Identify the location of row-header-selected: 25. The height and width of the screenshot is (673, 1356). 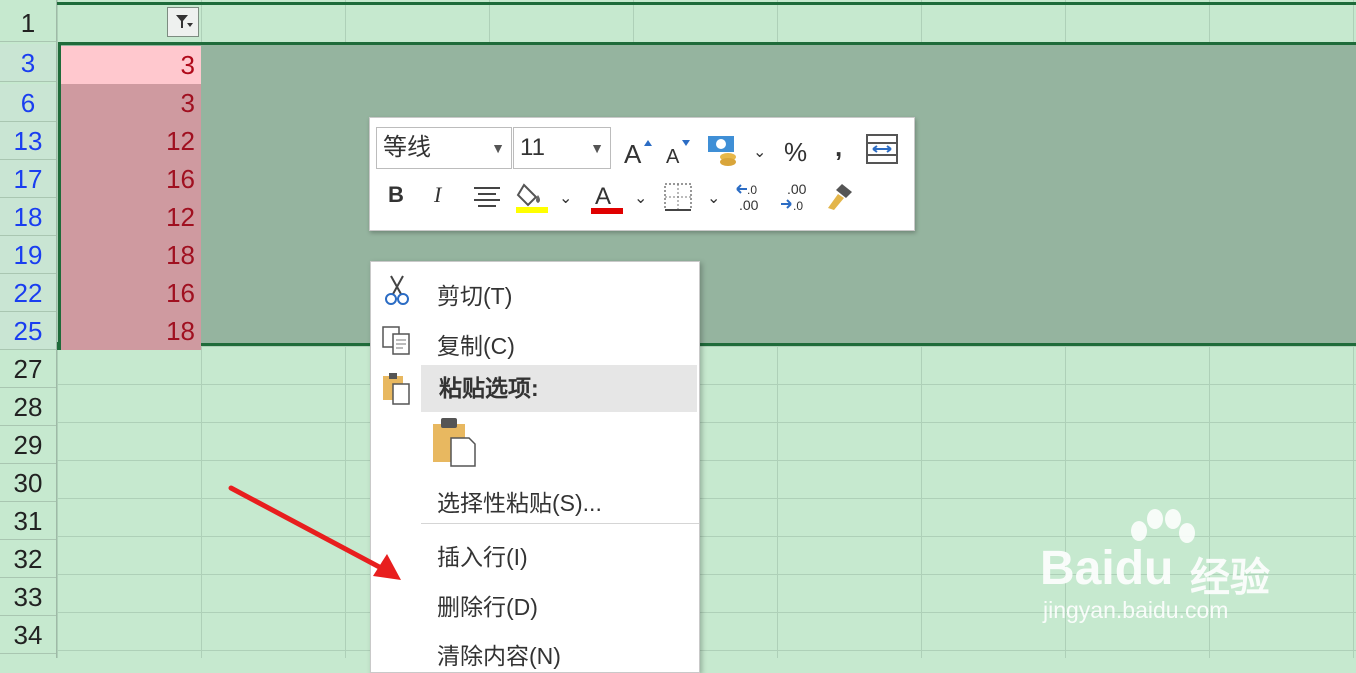
(28, 331).